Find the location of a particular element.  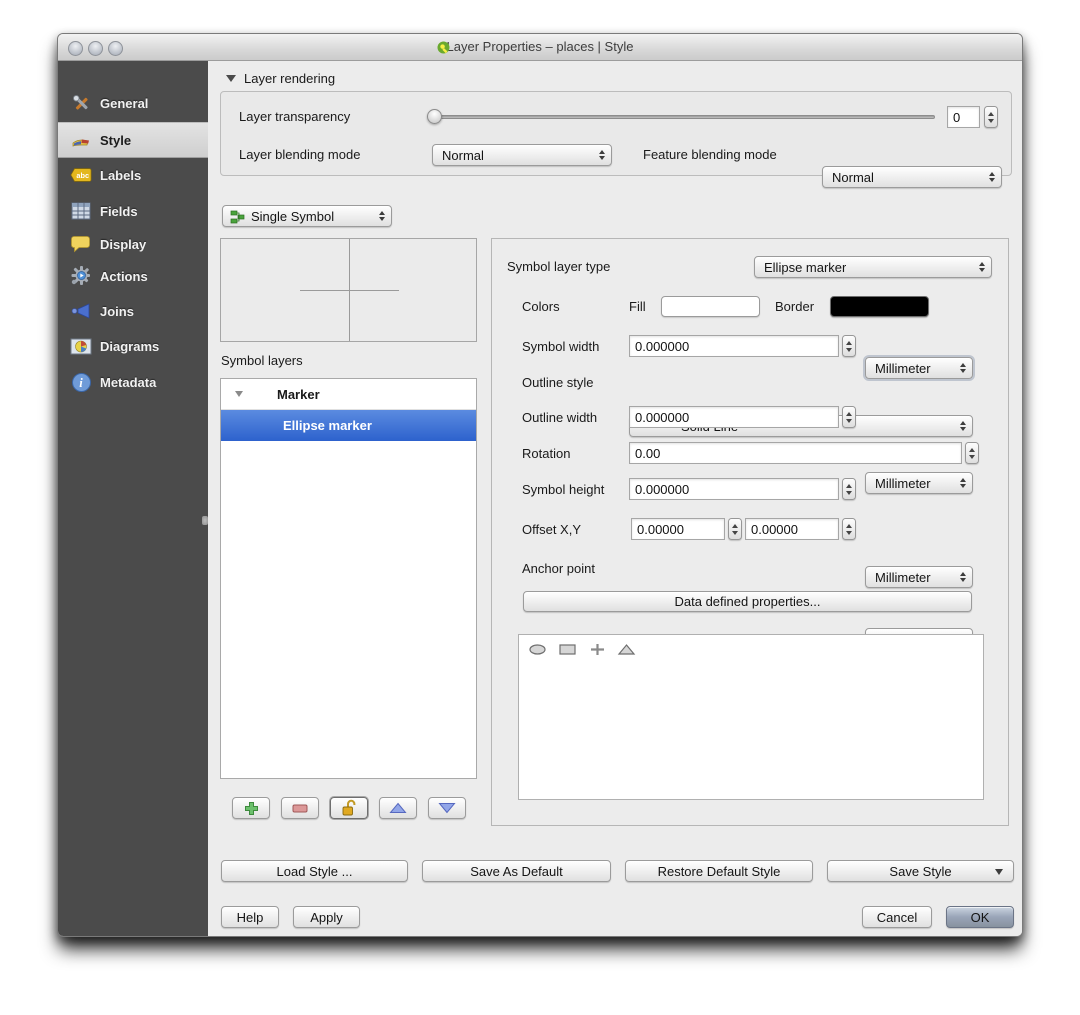

tree-selected-label: Ellipse marker is located at coordinates (327, 425).